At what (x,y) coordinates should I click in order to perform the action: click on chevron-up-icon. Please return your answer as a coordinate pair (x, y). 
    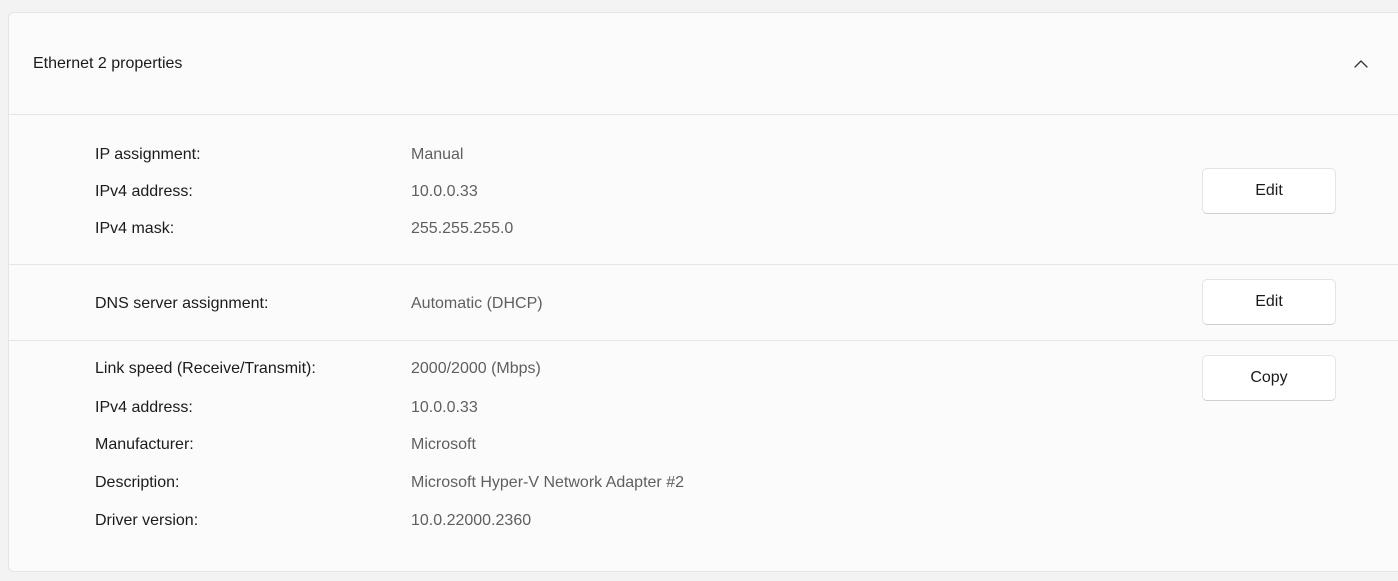
    Looking at the image, I should click on (1361, 64).